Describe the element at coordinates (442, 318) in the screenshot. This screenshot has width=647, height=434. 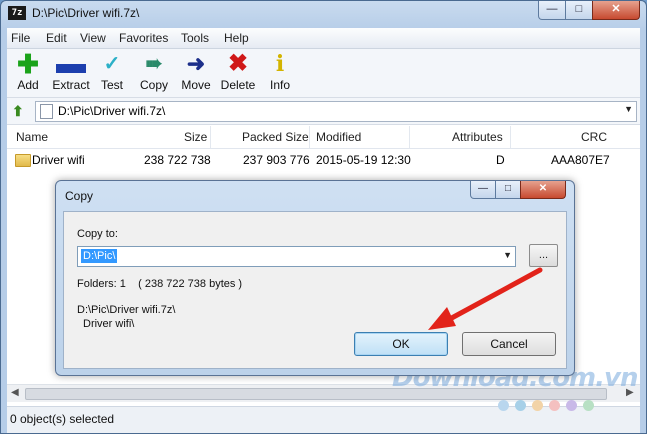
I see `arrow-head` at that location.